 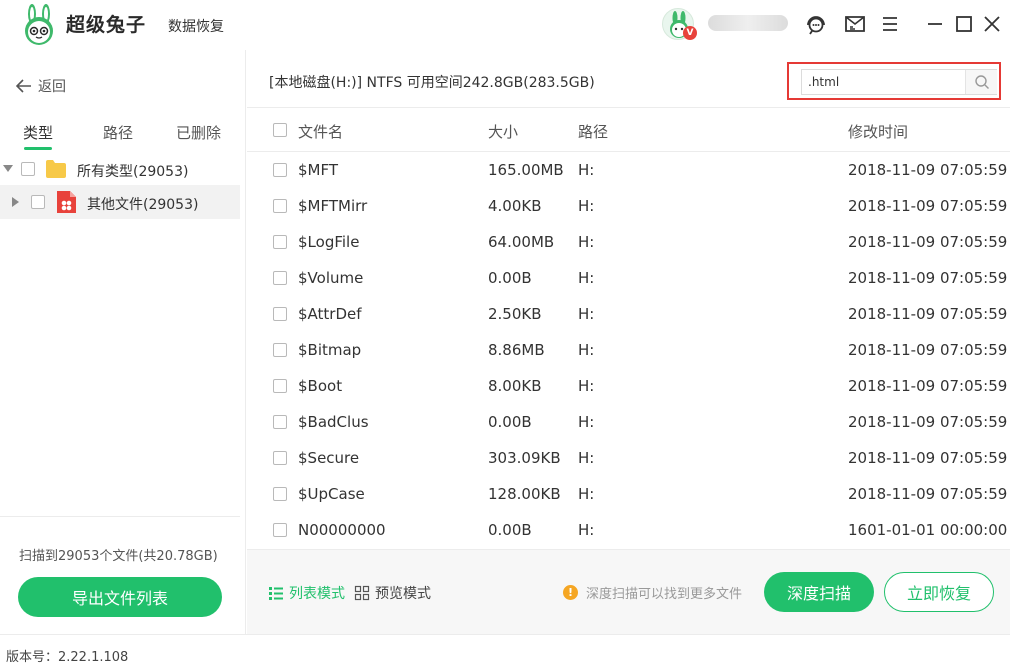 What do you see at coordinates (964, 24) in the screenshot?
I see `maximize-icon` at bounding box center [964, 24].